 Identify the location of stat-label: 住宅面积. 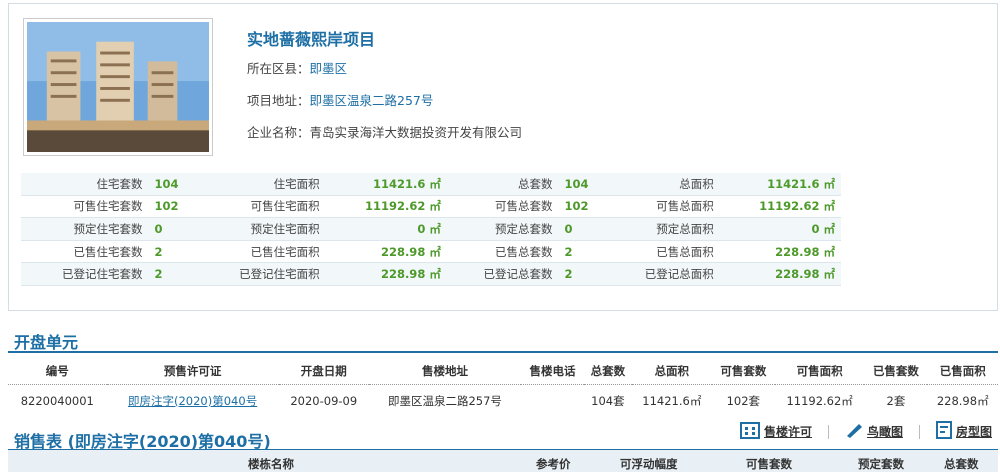
(262, 184).